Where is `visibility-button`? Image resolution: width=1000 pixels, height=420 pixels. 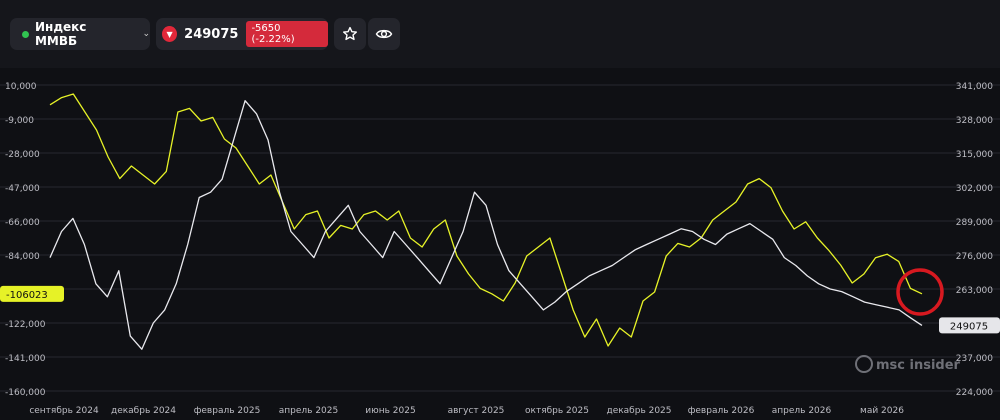 visibility-button is located at coordinates (384, 34).